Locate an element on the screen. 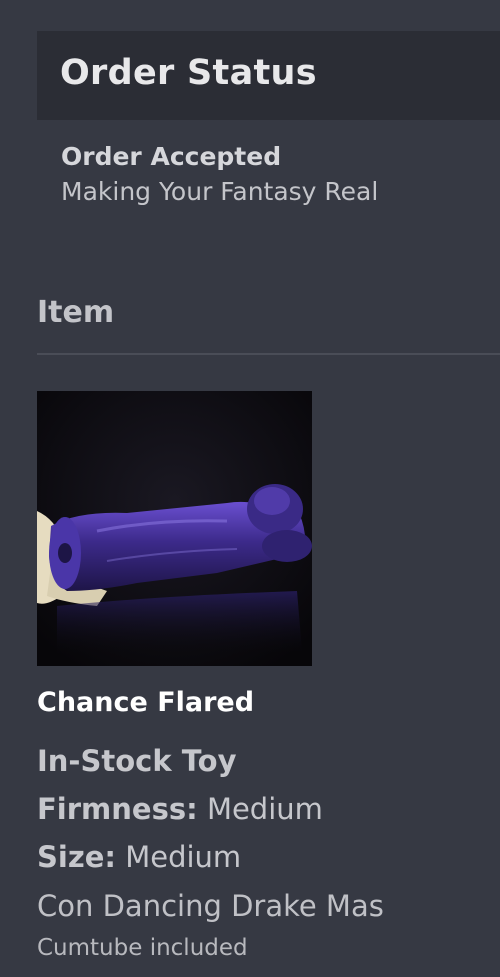 Image resolution: width=500 pixels, height=977 pixels. order-status-title: Order Status is located at coordinates (188, 73).